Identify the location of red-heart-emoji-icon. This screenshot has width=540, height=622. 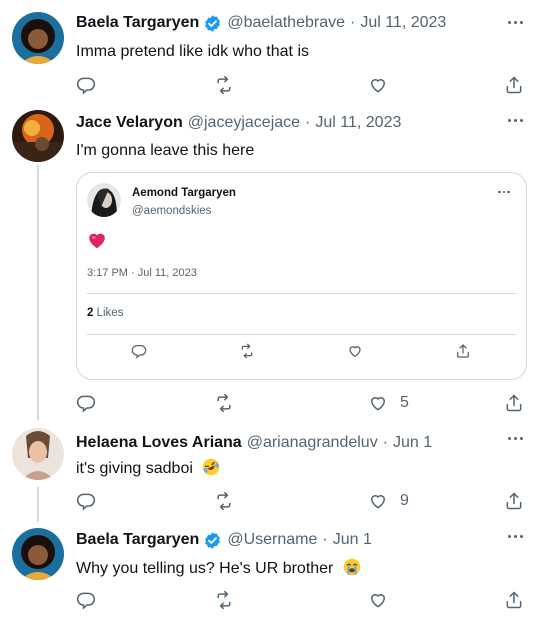
(97, 242).